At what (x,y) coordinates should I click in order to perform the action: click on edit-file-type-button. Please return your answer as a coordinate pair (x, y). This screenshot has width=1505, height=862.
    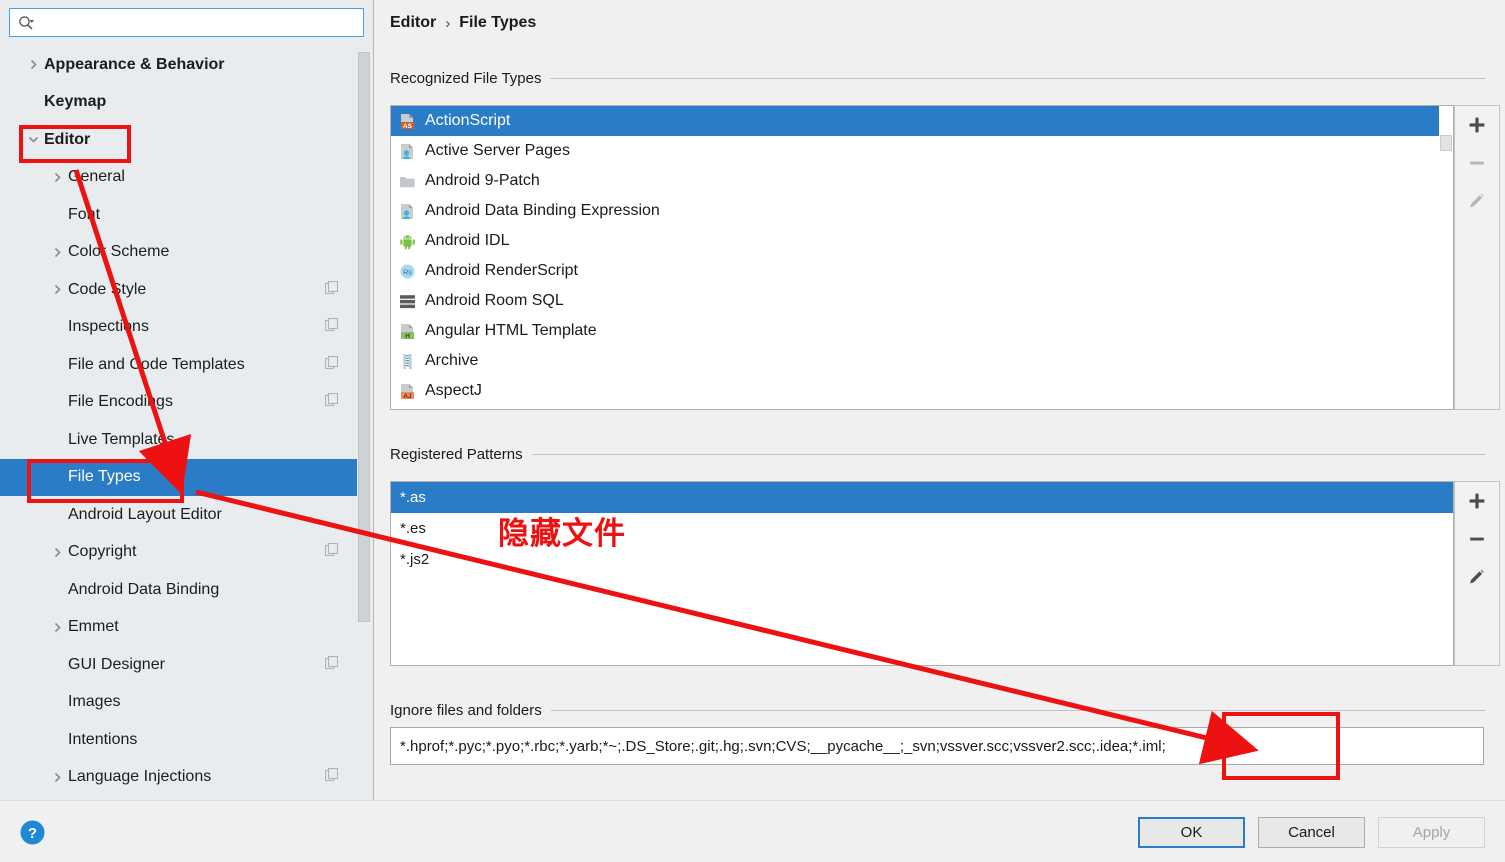
    Looking at the image, I should click on (1477, 201).